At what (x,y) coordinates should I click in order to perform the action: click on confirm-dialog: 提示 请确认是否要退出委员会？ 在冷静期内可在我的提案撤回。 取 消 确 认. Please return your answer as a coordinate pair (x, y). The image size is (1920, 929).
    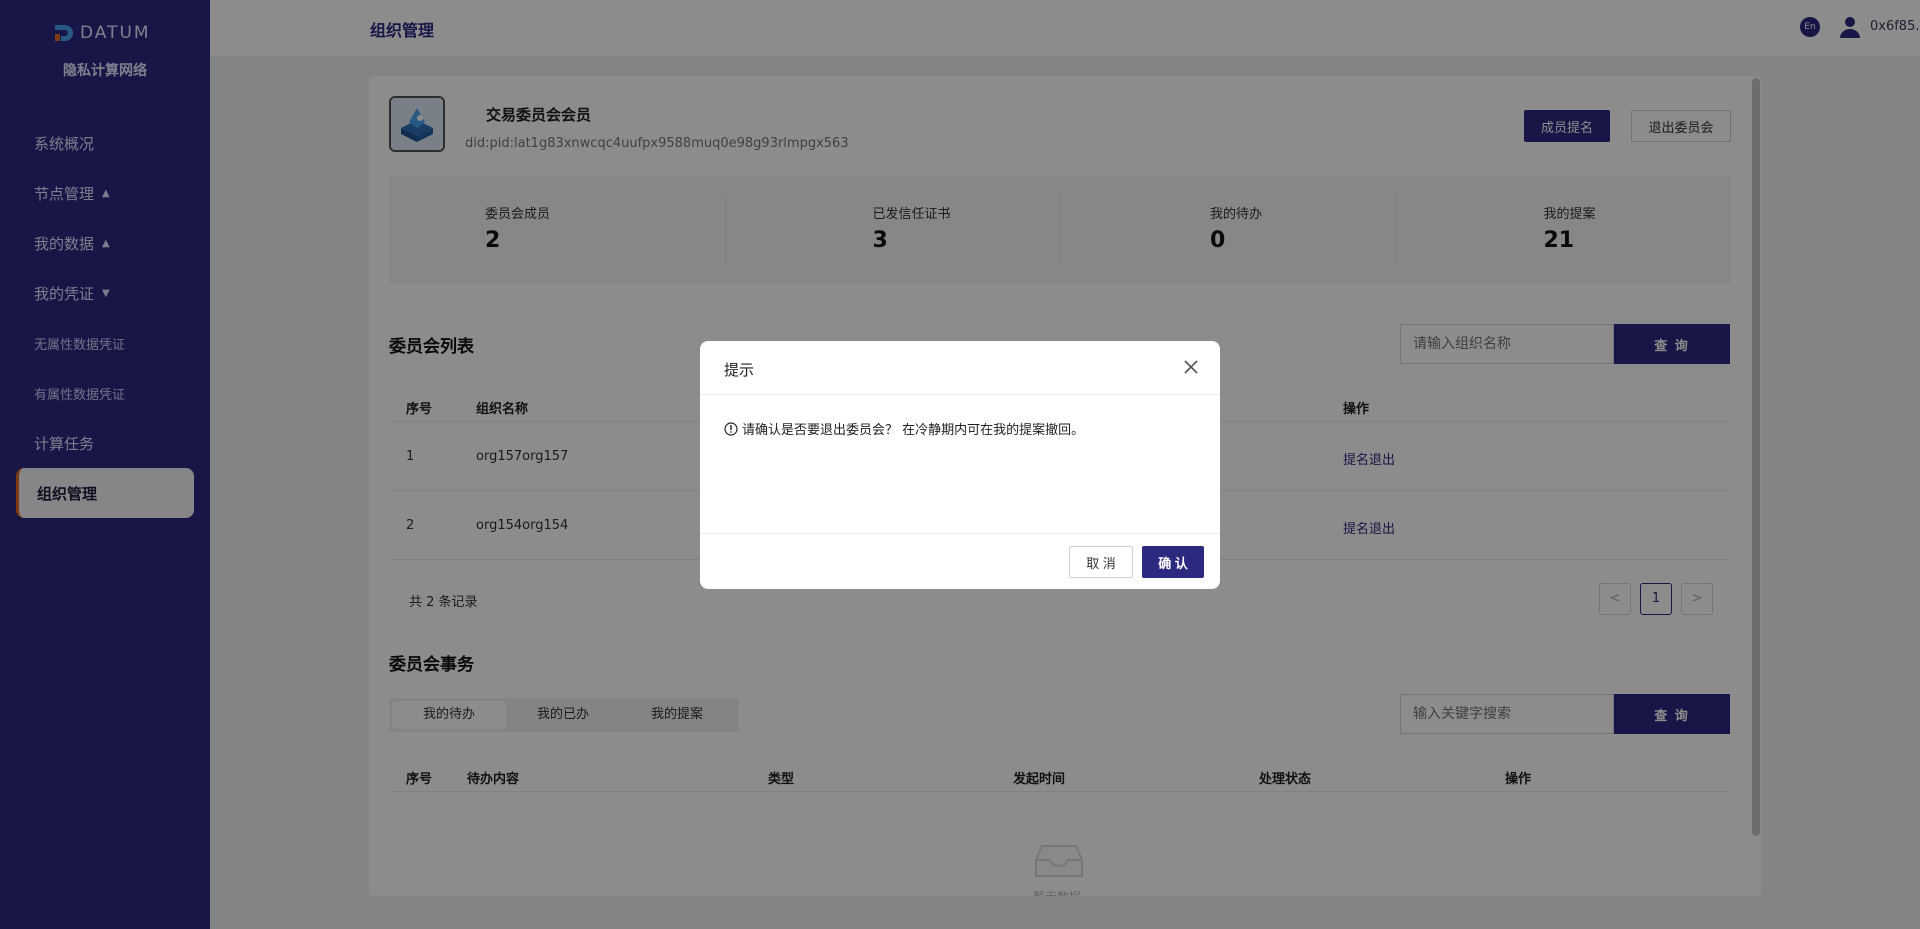
    Looking at the image, I should click on (960, 465).